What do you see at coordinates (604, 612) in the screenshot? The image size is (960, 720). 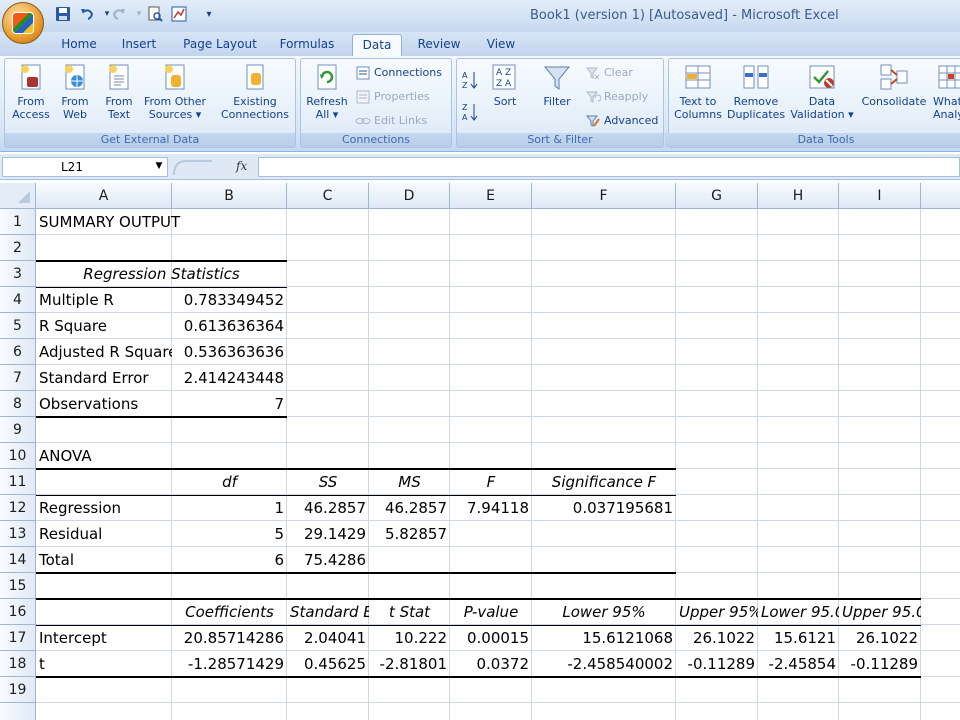 I see `cell-f16: Lower 95%` at bounding box center [604, 612].